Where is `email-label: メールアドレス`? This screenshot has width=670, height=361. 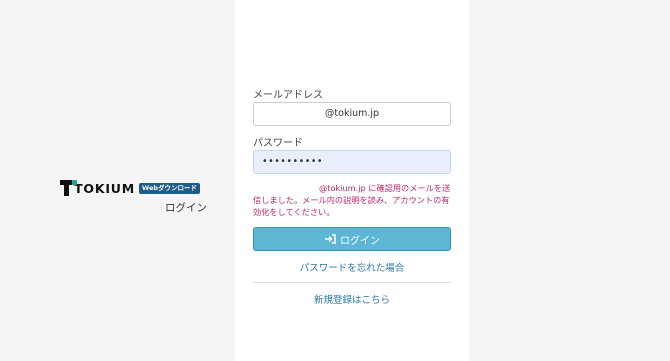
email-label: メールアドレス is located at coordinates (288, 95).